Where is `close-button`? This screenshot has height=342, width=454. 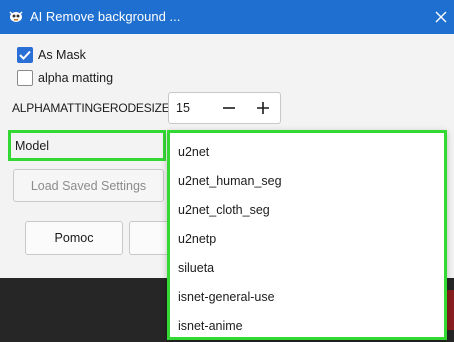 close-button is located at coordinates (441, 17).